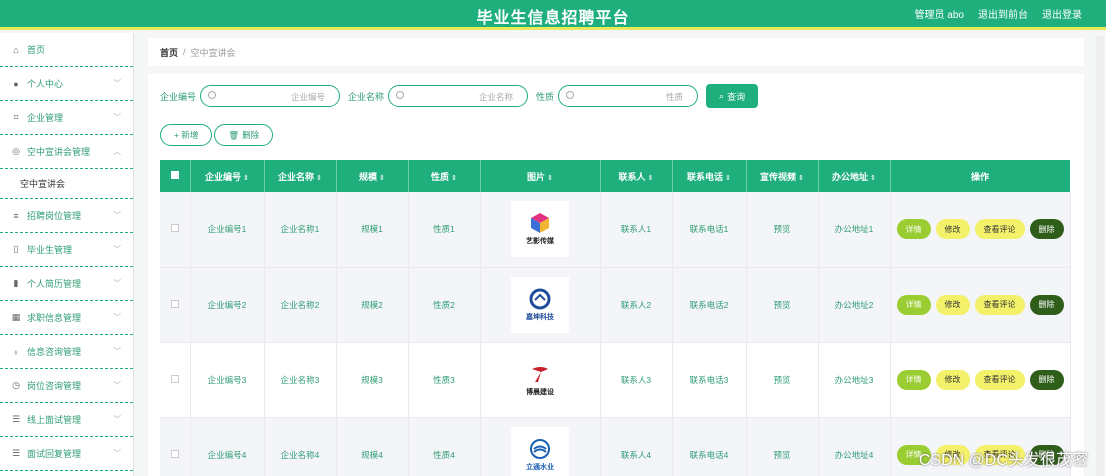 This screenshot has width=1106, height=476. Describe the element at coordinates (66, 50) in the screenshot. I see `sidebar-item-home: ⌂ 首页` at that location.